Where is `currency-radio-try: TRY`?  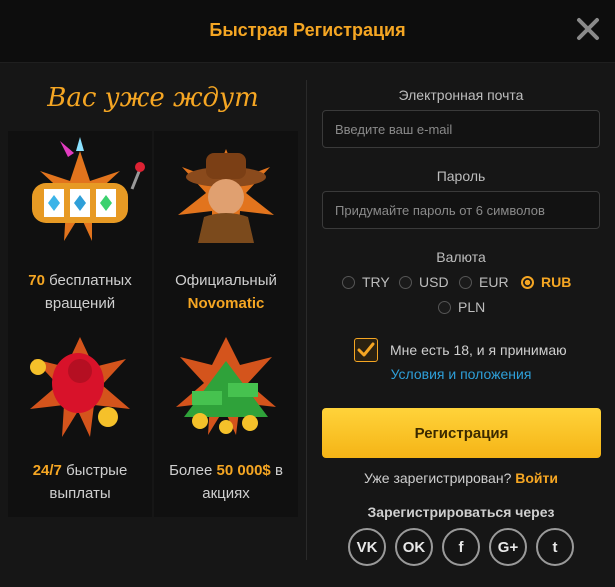
currency-radio-try: TRY is located at coordinates (366, 282).